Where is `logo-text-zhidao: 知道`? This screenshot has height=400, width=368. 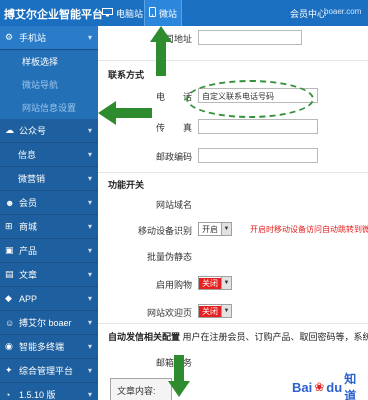
logo-text-zhidao: 知道 is located at coordinates (350, 386).